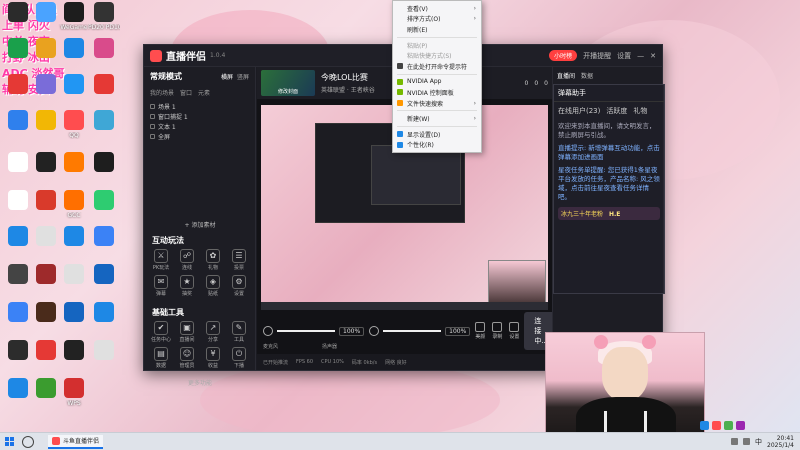  What do you see at coordinates (514, 331) in the screenshot?
I see `preview-settings-button: 设置` at bounding box center [514, 331].